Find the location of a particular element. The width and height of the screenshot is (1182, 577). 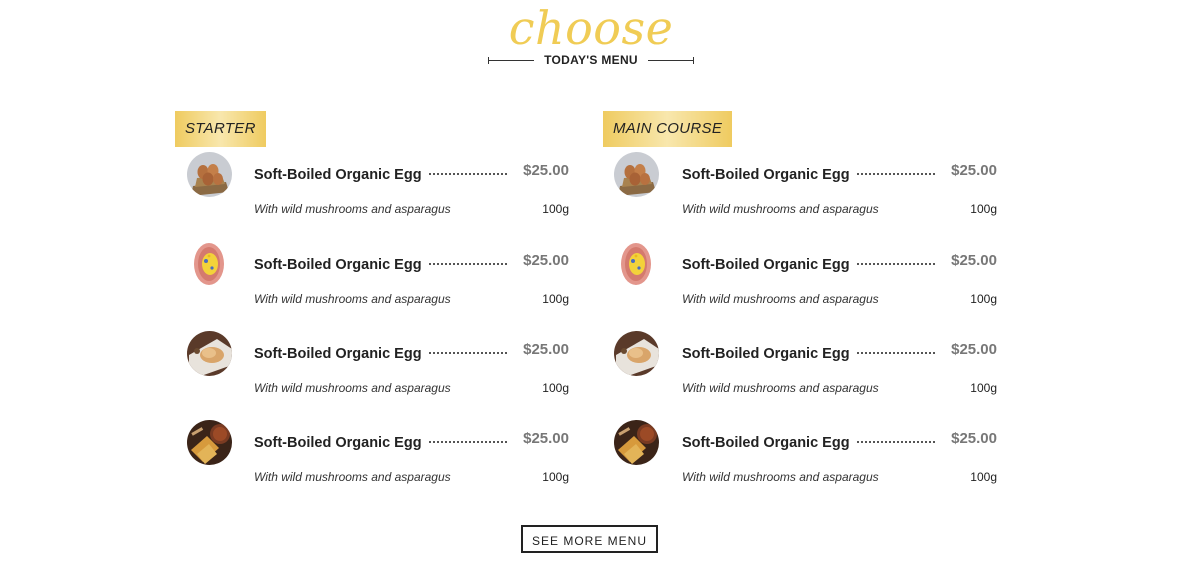

section-heading: choose TODAY'S MENU is located at coordinates (591, 40).